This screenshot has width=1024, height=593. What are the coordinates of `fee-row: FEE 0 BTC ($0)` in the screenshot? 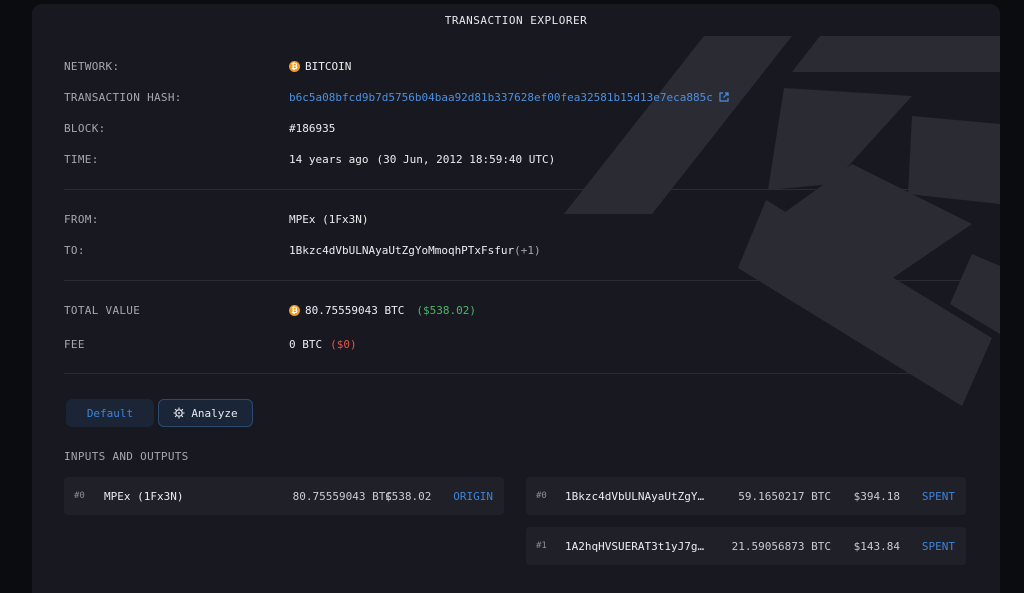 It's located at (210, 344).